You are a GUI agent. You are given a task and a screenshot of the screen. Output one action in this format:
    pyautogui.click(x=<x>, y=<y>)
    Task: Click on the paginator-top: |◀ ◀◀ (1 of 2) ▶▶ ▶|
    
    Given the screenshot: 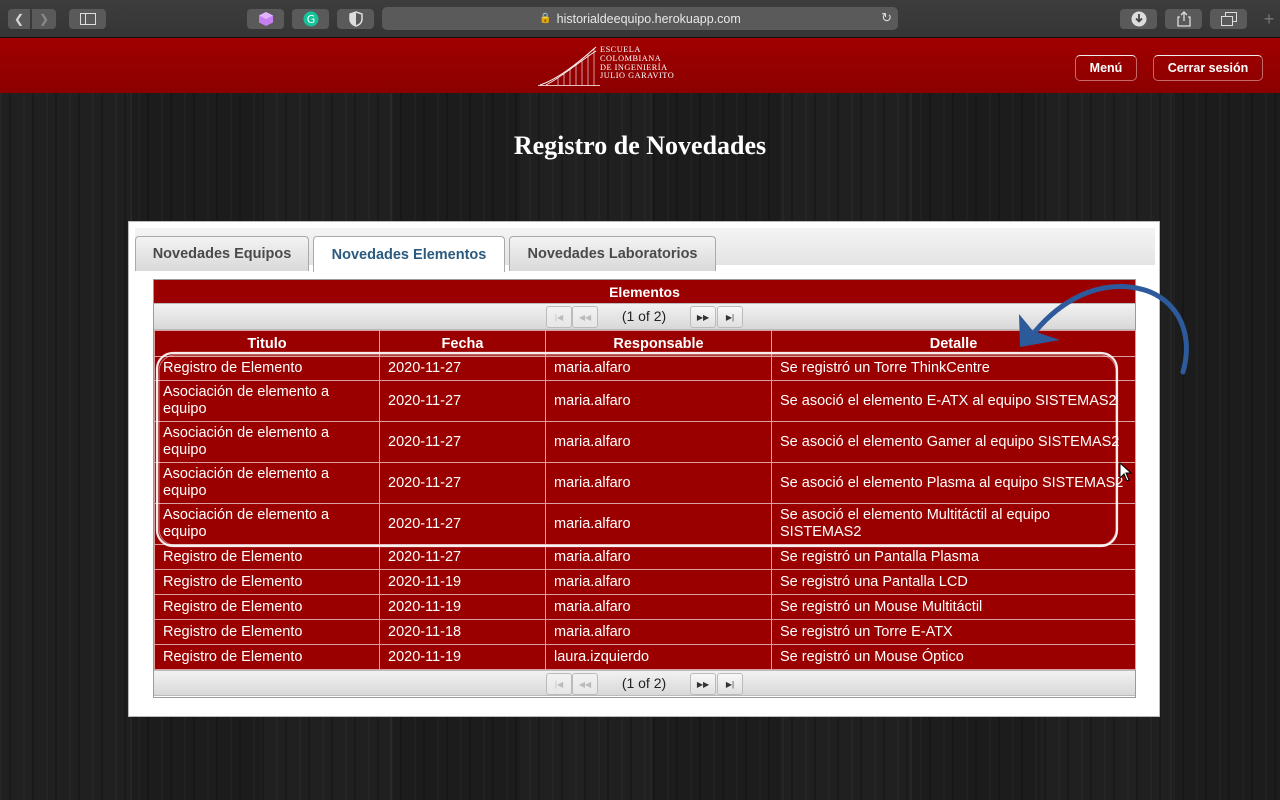 What is the action you would take?
    pyautogui.click(x=644, y=316)
    